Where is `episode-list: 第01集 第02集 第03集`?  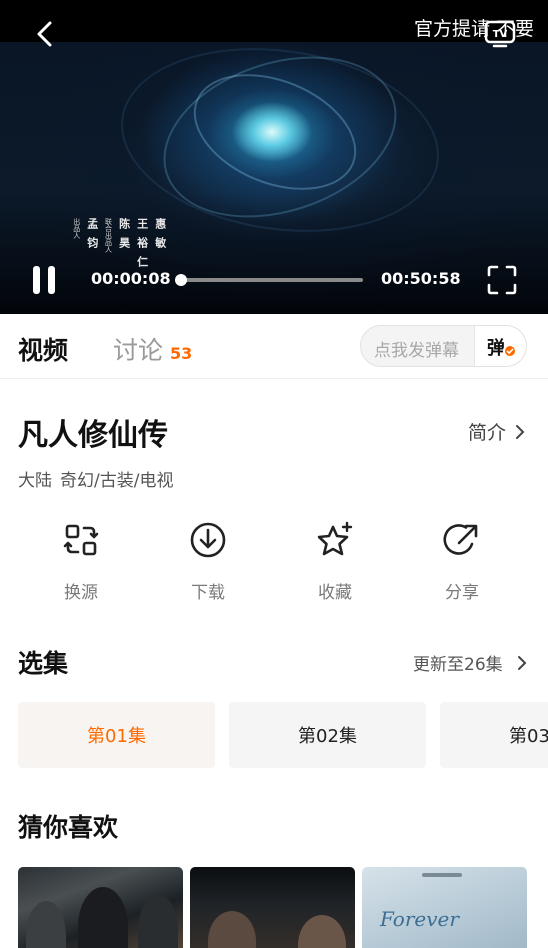
episode-list: 第01集 第02集 第03集 is located at coordinates (283, 735).